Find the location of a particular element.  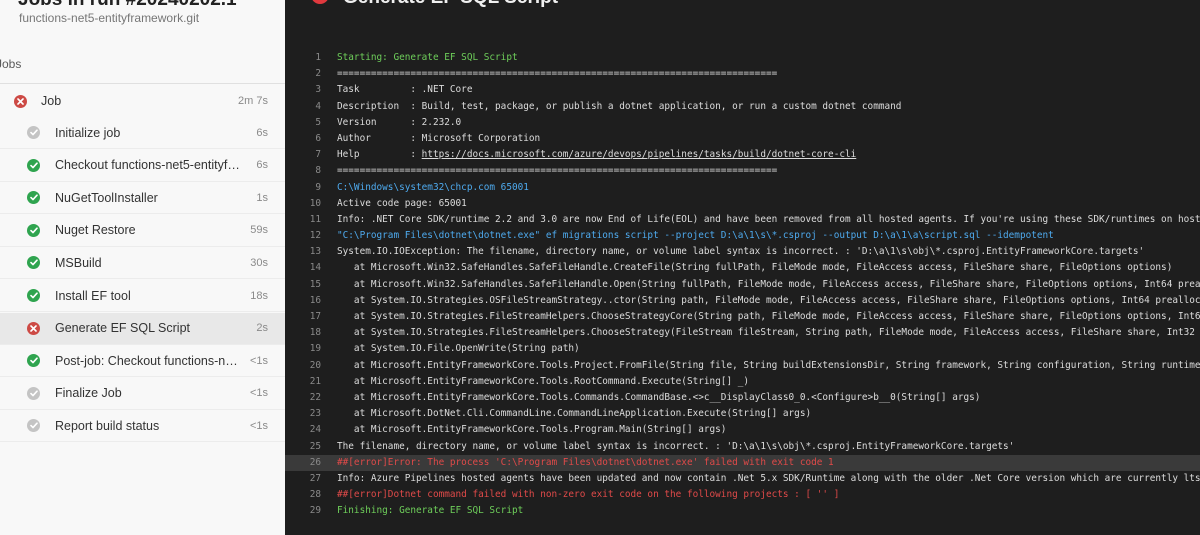

line-number: 2 is located at coordinates (318, 74).